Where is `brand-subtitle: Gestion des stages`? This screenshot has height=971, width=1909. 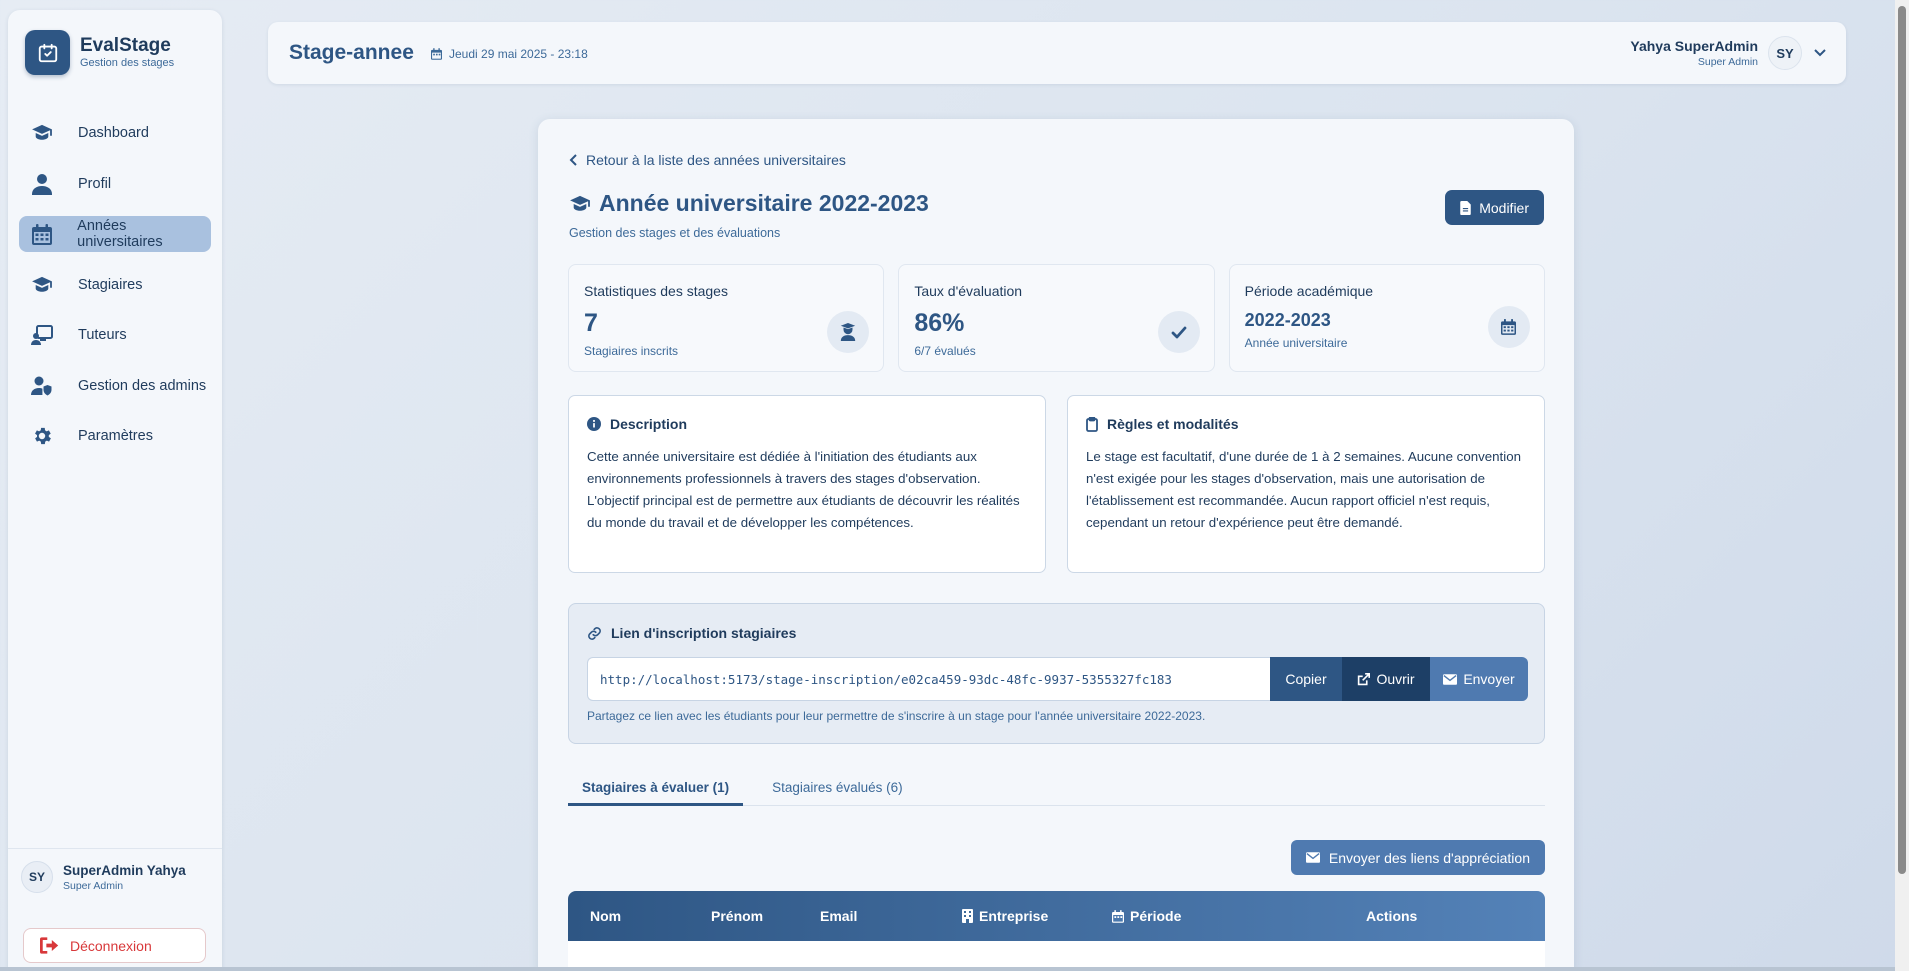
brand-subtitle: Gestion des stages is located at coordinates (127, 62).